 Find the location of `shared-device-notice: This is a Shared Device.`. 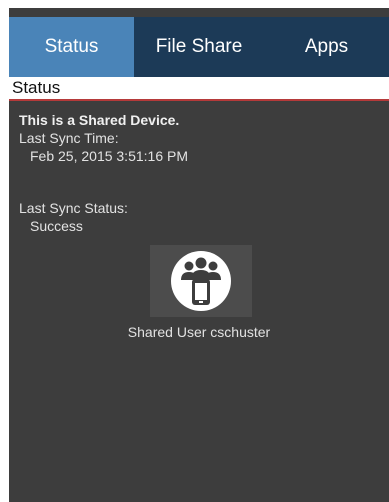

shared-device-notice: This is a Shared Device. is located at coordinates (99, 120).